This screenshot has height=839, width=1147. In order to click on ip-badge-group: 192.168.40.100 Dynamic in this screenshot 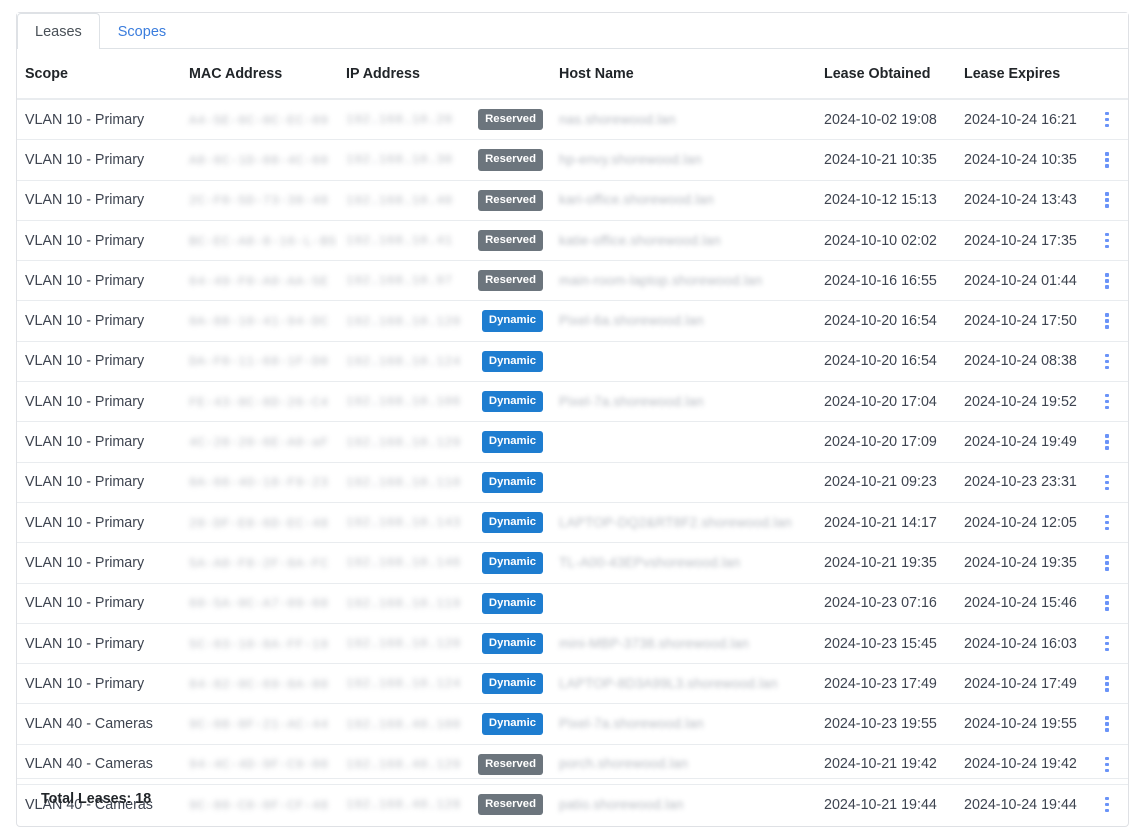, I will do `click(444, 724)`.